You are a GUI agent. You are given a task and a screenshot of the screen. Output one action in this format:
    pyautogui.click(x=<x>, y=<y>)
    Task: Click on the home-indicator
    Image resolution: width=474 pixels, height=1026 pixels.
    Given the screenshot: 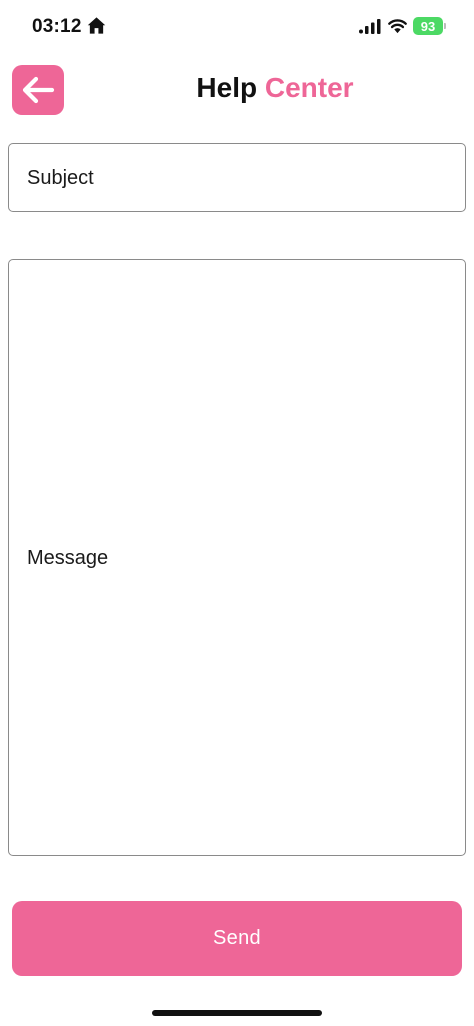 What is the action you would take?
    pyautogui.click(x=237, y=1013)
    